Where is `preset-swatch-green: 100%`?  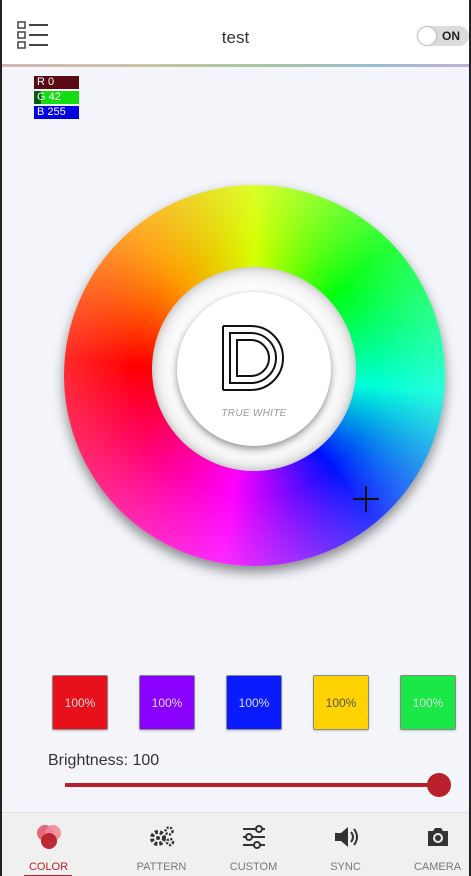
preset-swatch-green: 100% is located at coordinates (428, 702).